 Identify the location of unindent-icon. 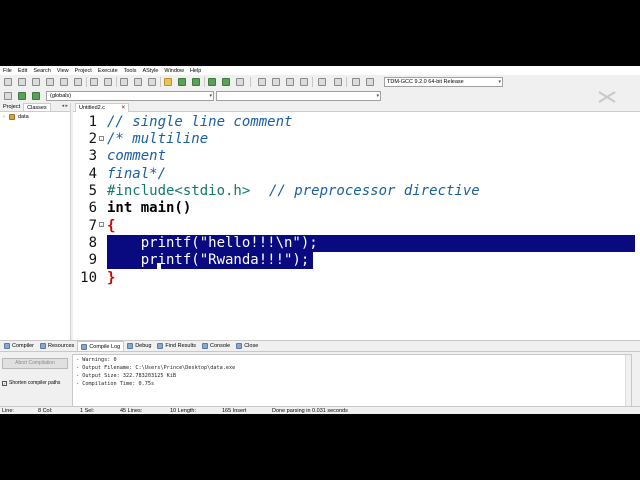
(196, 82).